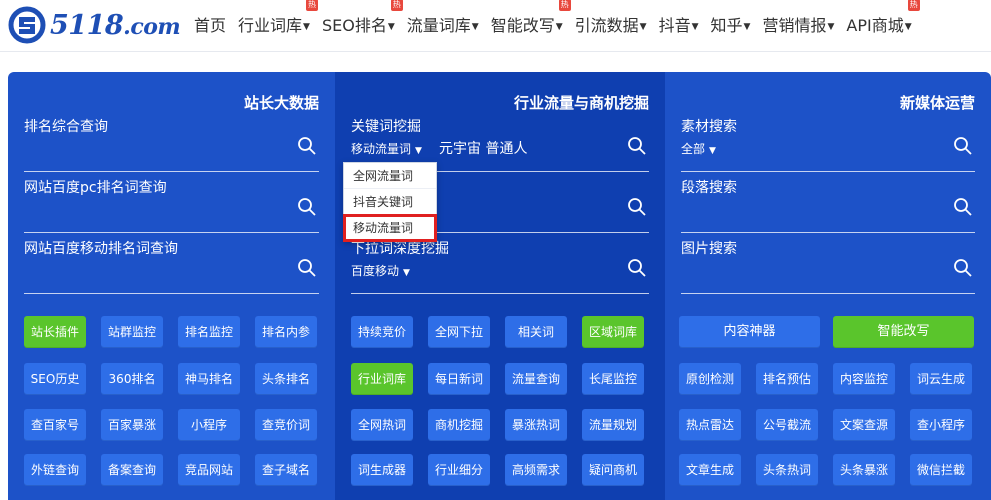 The height and width of the screenshot is (500, 991). Describe the element at coordinates (828, 266) in the screenshot. I see `image-search-field: 图片搜索` at that location.